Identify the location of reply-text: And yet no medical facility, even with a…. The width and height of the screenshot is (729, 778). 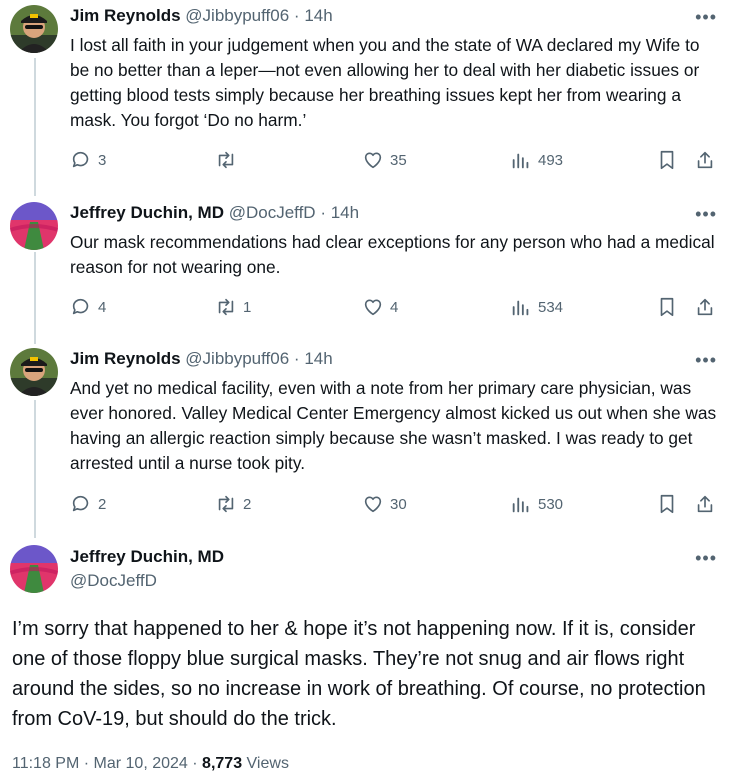
(393, 425).